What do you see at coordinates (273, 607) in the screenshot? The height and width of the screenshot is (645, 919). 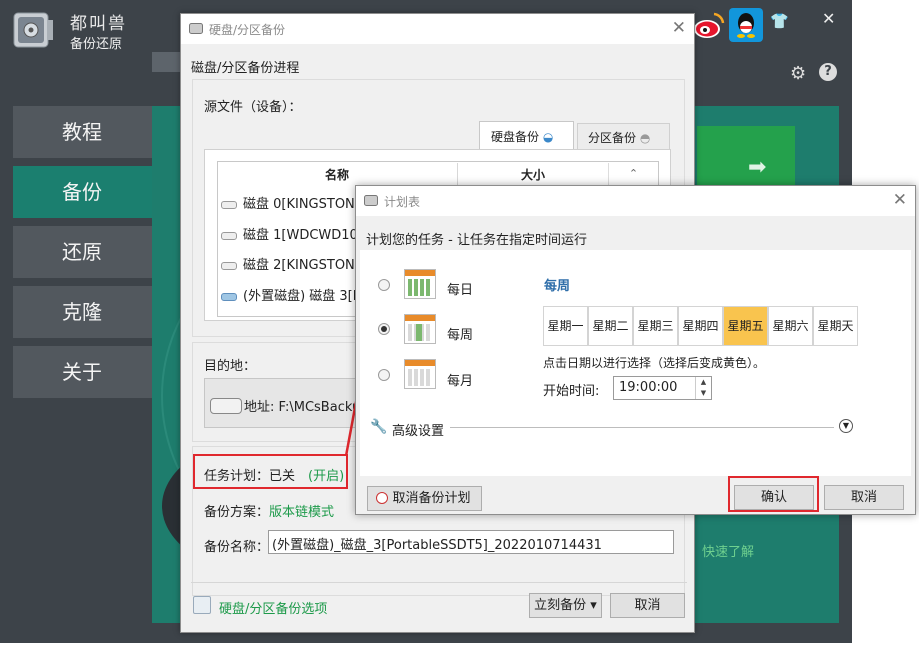 I see `backup-options-link: 硬盘/分区备份选项` at bounding box center [273, 607].